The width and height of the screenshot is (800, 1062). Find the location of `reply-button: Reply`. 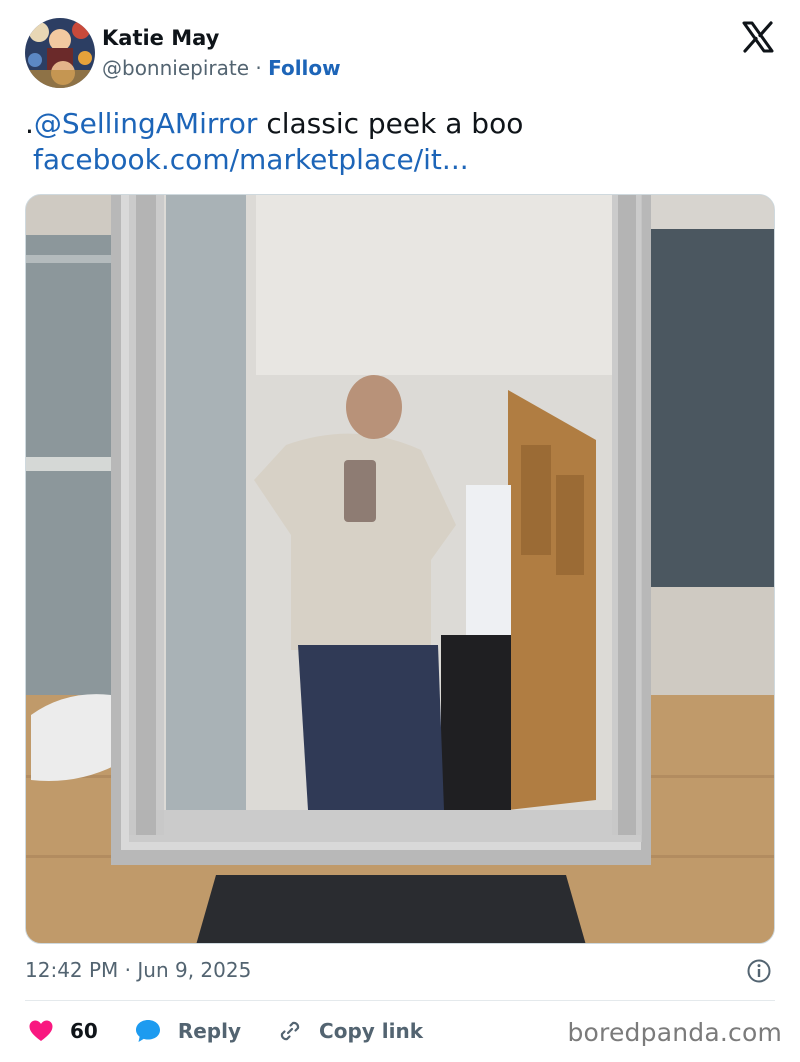

reply-button: Reply is located at coordinates (187, 1031).